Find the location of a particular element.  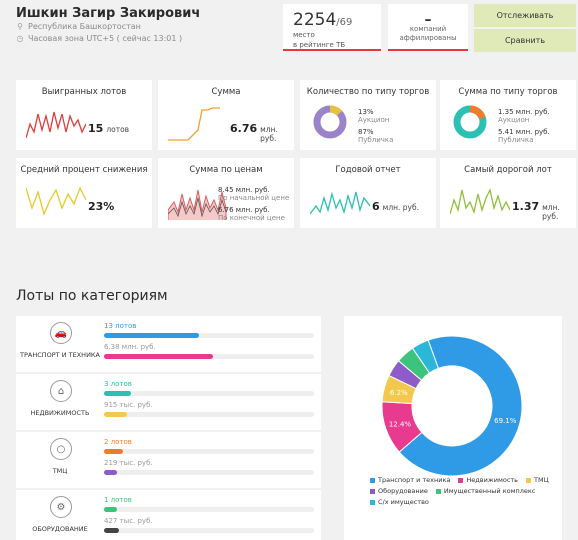

rating-box: 2254/69 место в рейтинге ТБ is located at coordinates (332, 27).